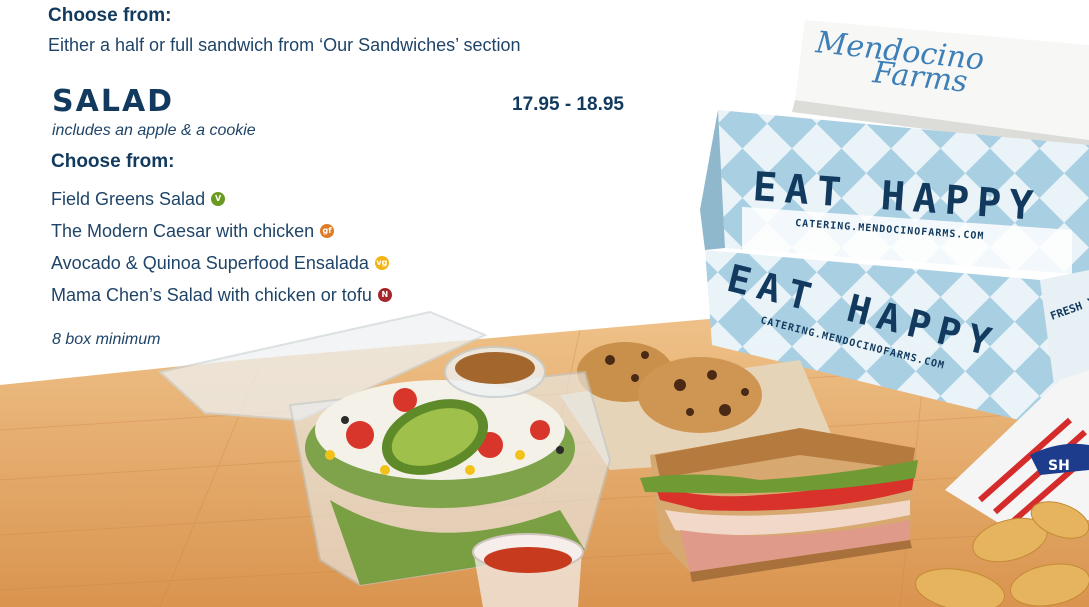 This screenshot has width=1089, height=607. What do you see at coordinates (568, 104) in the screenshot?
I see `salad-price: 17.95 - 18.95` at bounding box center [568, 104].